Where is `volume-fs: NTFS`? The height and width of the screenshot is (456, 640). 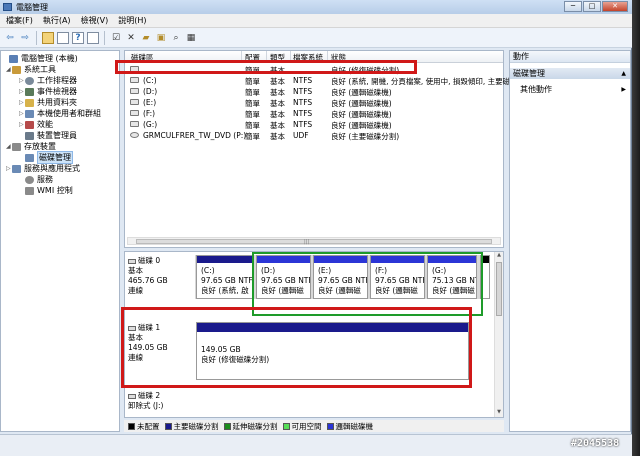 volume-fs: NTFS is located at coordinates (303, 113).